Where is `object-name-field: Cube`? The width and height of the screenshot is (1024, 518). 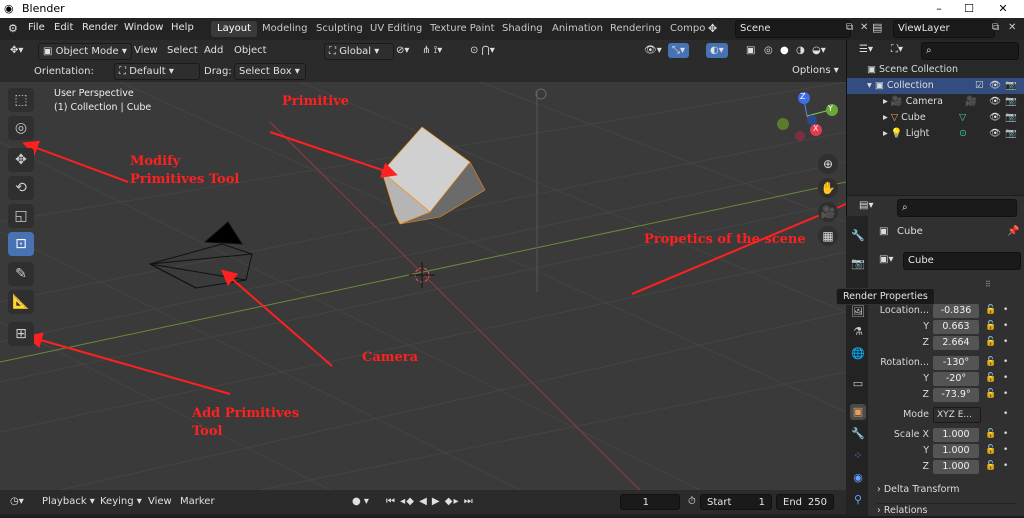 object-name-field: Cube is located at coordinates (962, 261).